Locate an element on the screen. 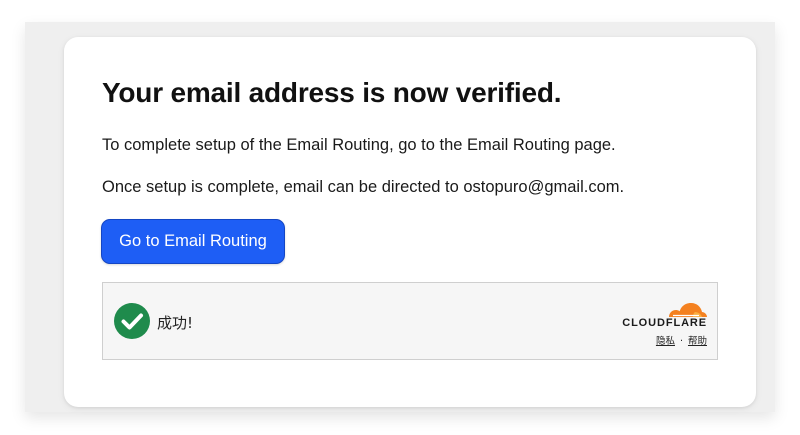 The height and width of the screenshot is (435, 800). privacy-link: 隐私 is located at coordinates (665, 341).